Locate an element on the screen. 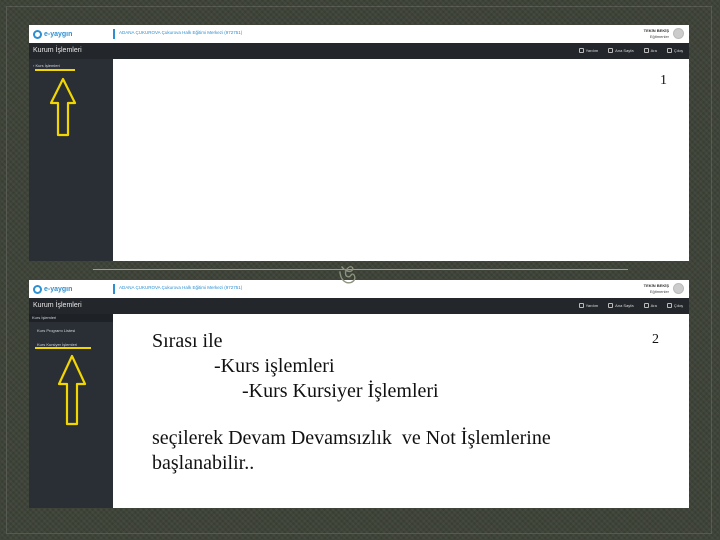  instruction-line: -Kurs işlemleri is located at coordinates (274, 366).